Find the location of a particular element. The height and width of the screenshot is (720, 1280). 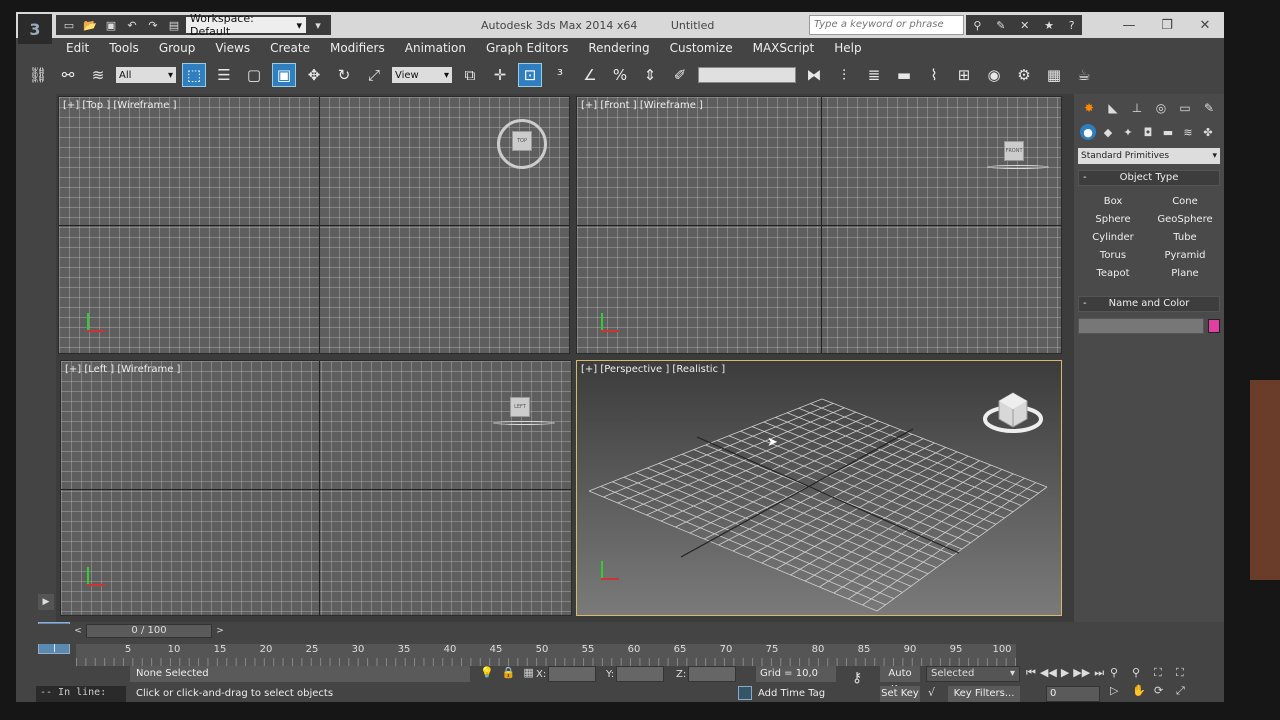

minimize-icon: — is located at coordinates (1129, 25).